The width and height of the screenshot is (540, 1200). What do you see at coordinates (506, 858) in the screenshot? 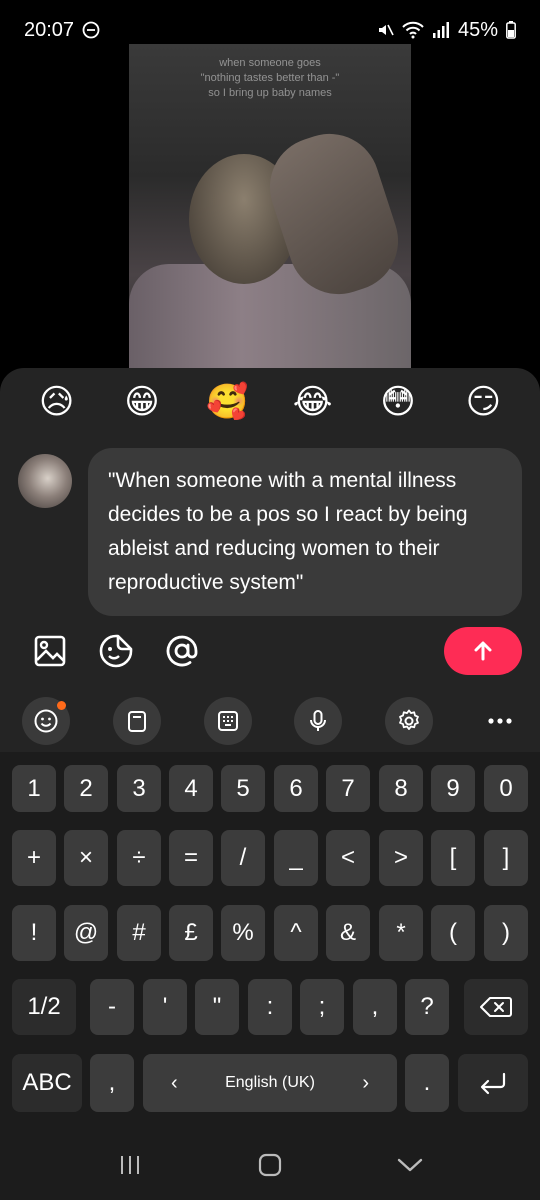
I see `key: ]` at bounding box center [506, 858].